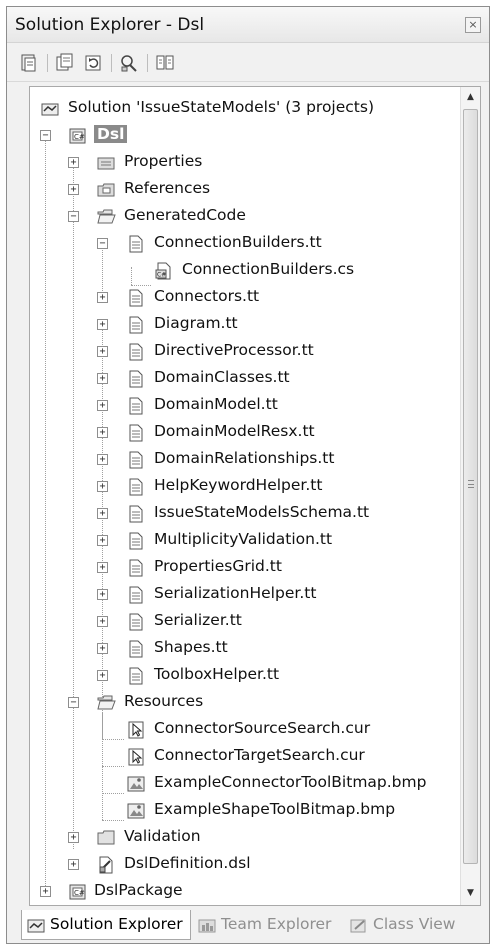  Describe the element at coordinates (470, 97) in the screenshot. I see `scroll-up-arrow: ▲` at that location.